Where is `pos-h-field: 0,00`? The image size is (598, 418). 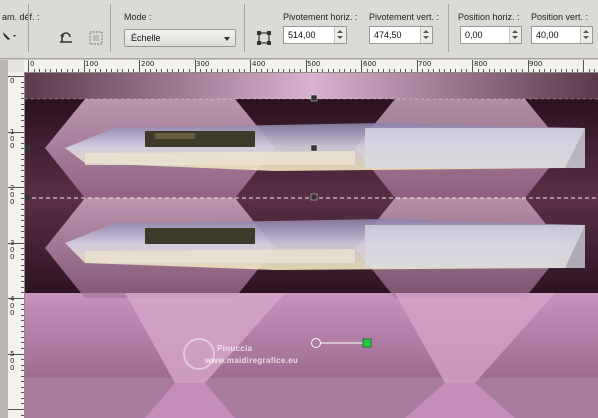 pos-h-field: 0,00 is located at coordinates (491, 35).